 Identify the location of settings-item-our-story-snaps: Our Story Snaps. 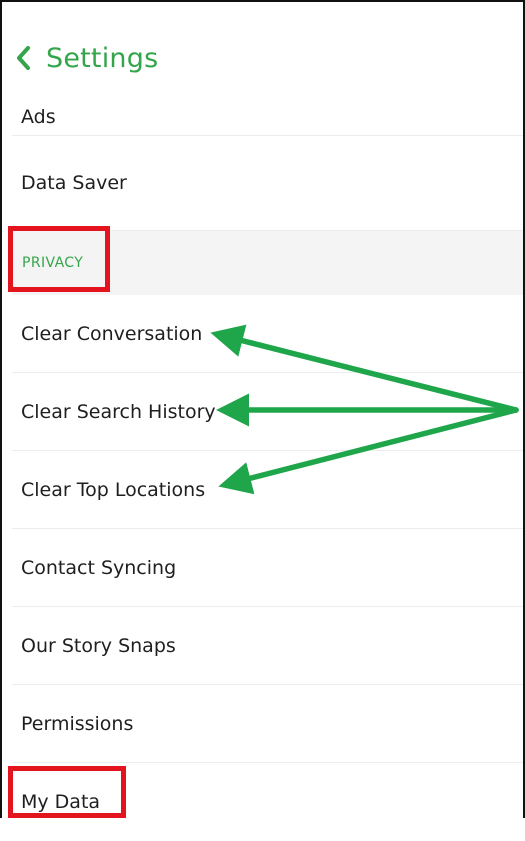
(267, 646).